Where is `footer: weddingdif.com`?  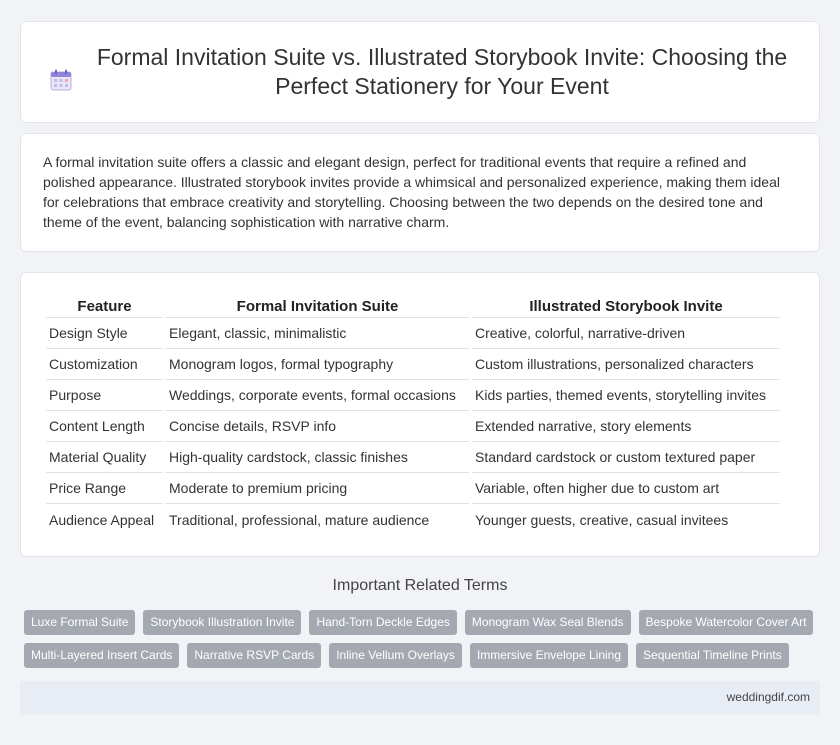 footer: weddingdif.com is located at coordinates (420, 697).